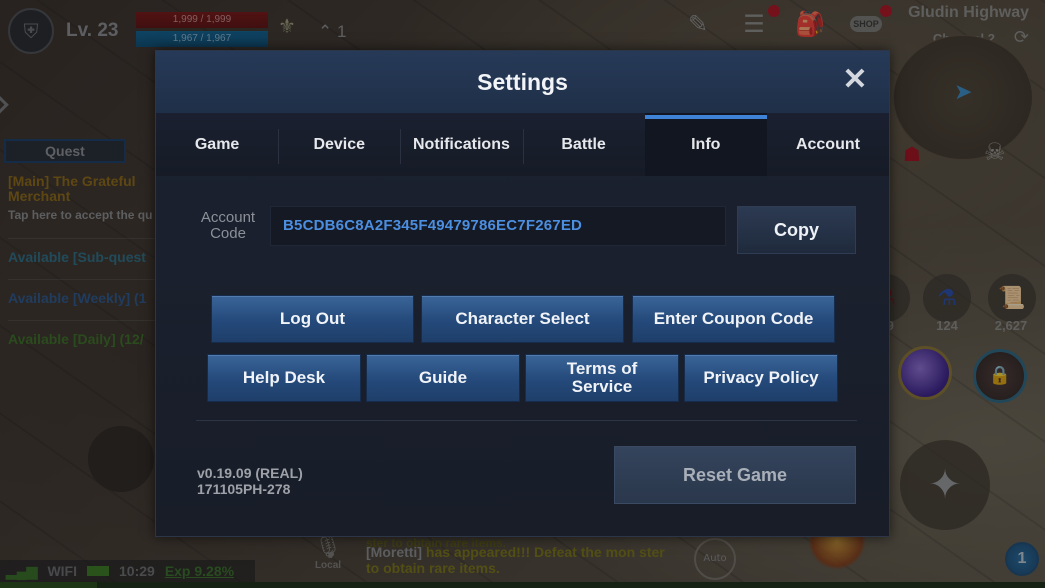 This screenshot has width=1045, height=588. I want to click on help-desk-button: Help Desk, so click(284, 378).